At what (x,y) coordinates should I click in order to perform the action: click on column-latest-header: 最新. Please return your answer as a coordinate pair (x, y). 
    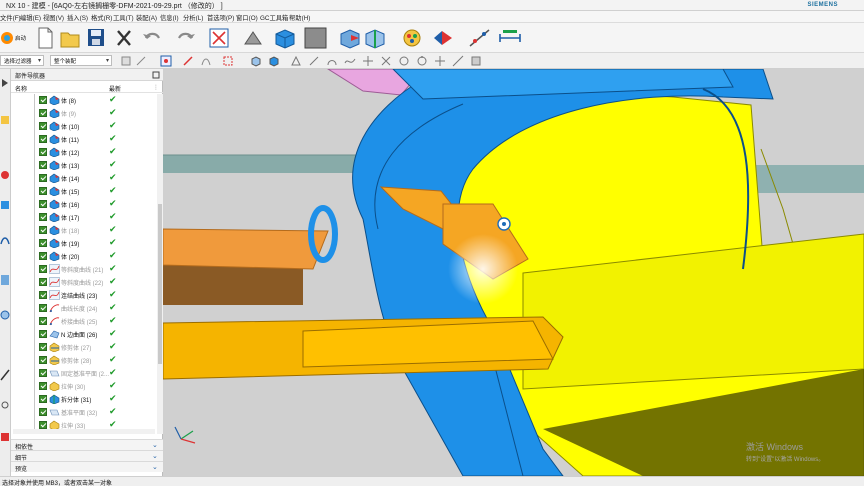
    Looking at the image, I should click on (115, 88).